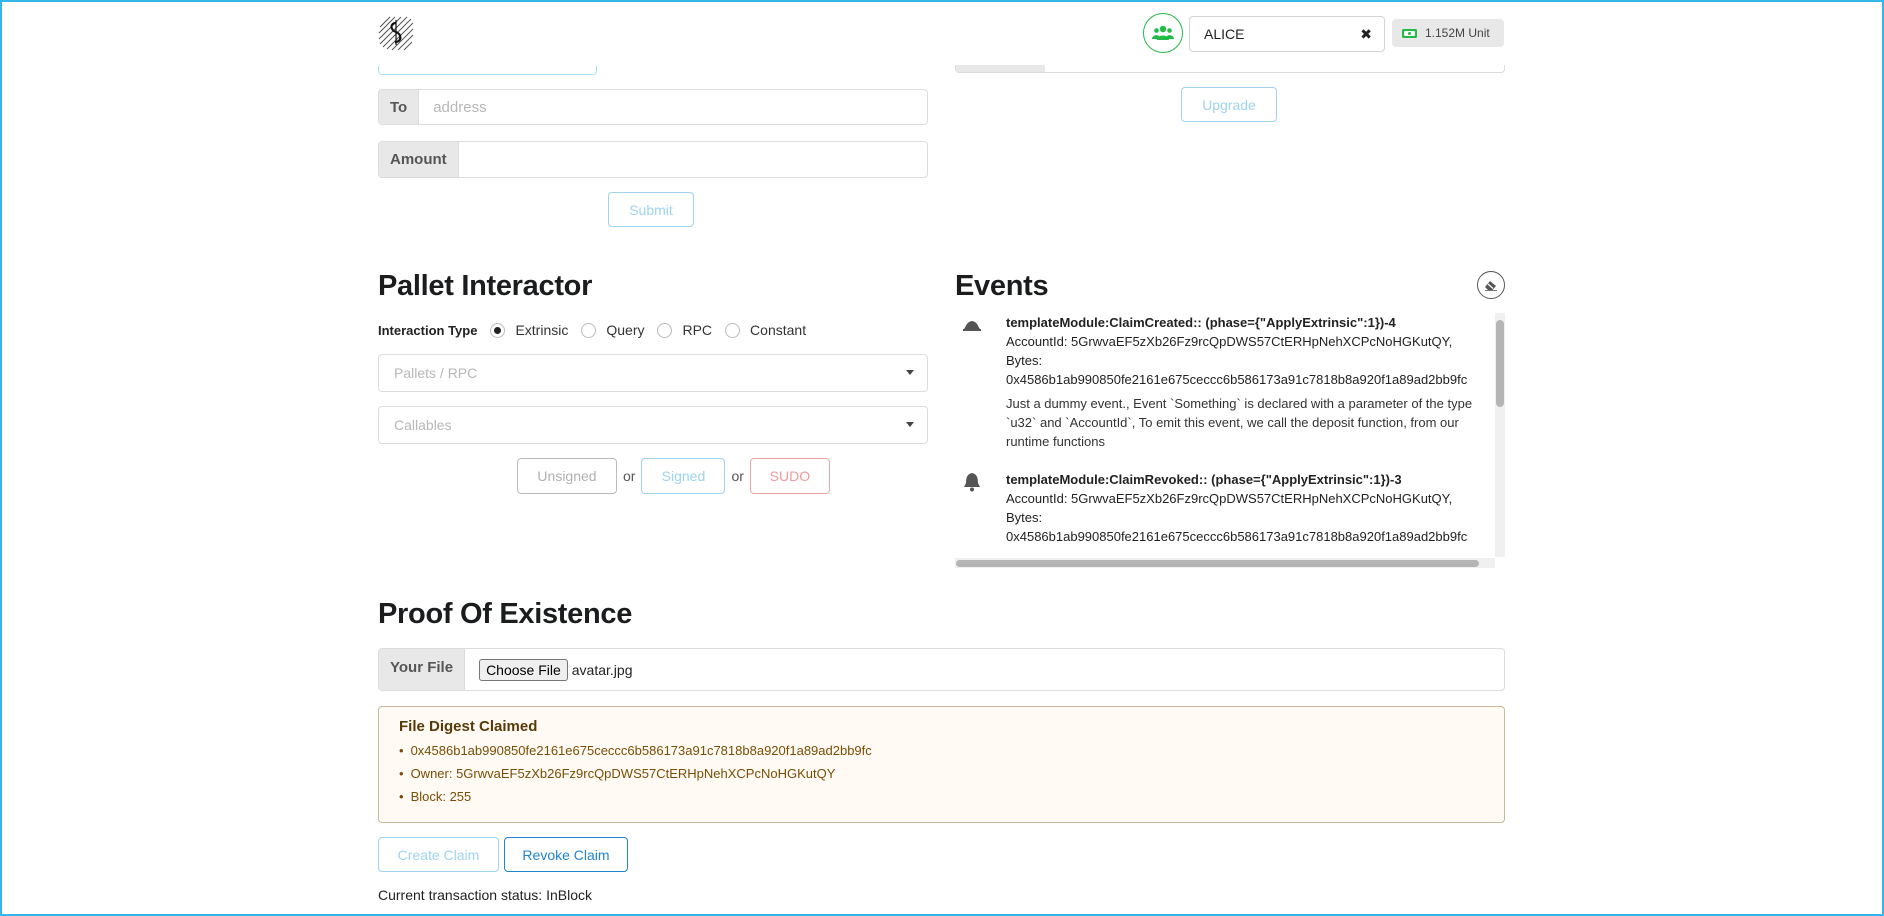 This screenshot has height=916, width=1884. I want to click on app-logo, so click(396, 34).